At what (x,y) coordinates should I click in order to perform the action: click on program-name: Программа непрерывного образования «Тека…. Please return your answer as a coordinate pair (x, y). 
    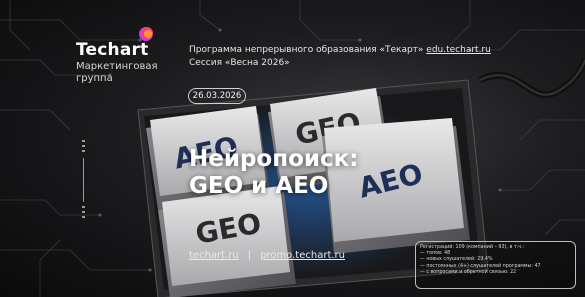
    Looking at the image, I should click on (306, 50).